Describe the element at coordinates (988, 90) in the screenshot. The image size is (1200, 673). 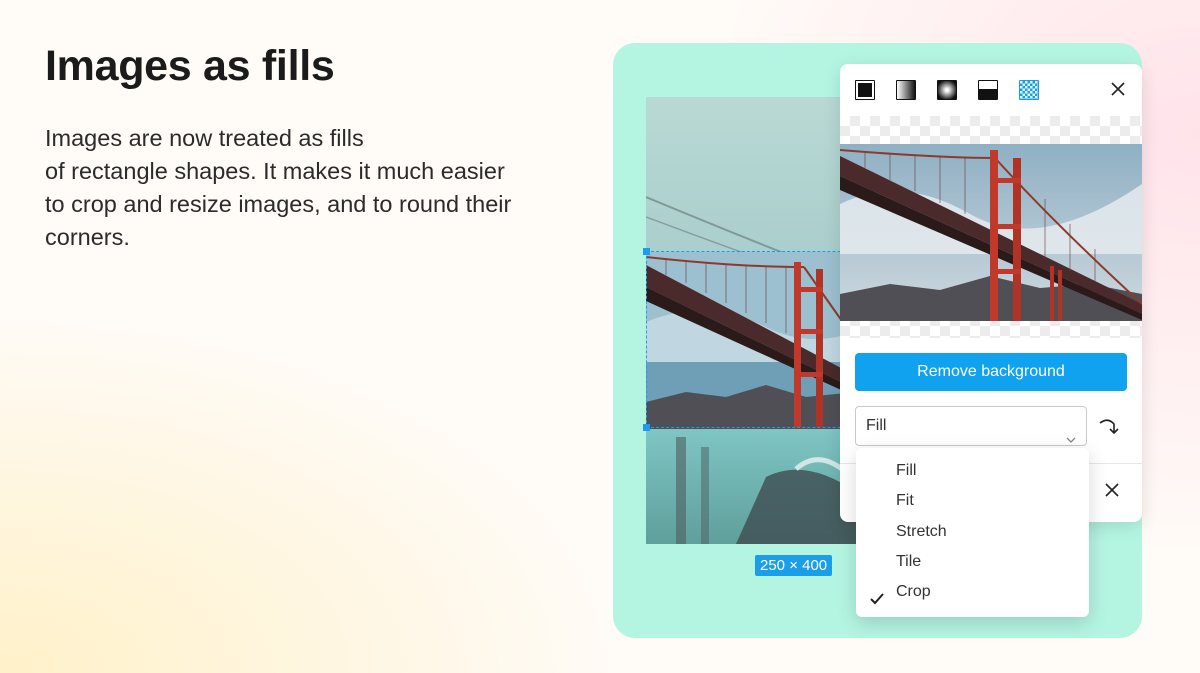
I see `image-fill-icon` at that location.